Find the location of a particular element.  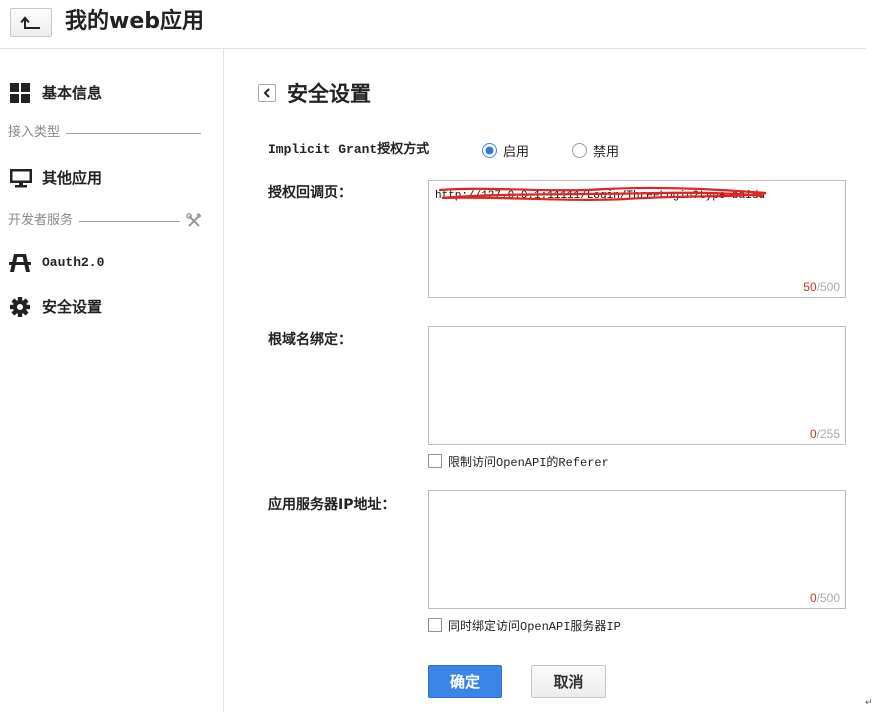

chevron-left-icon is located at coordinates (266, 93).